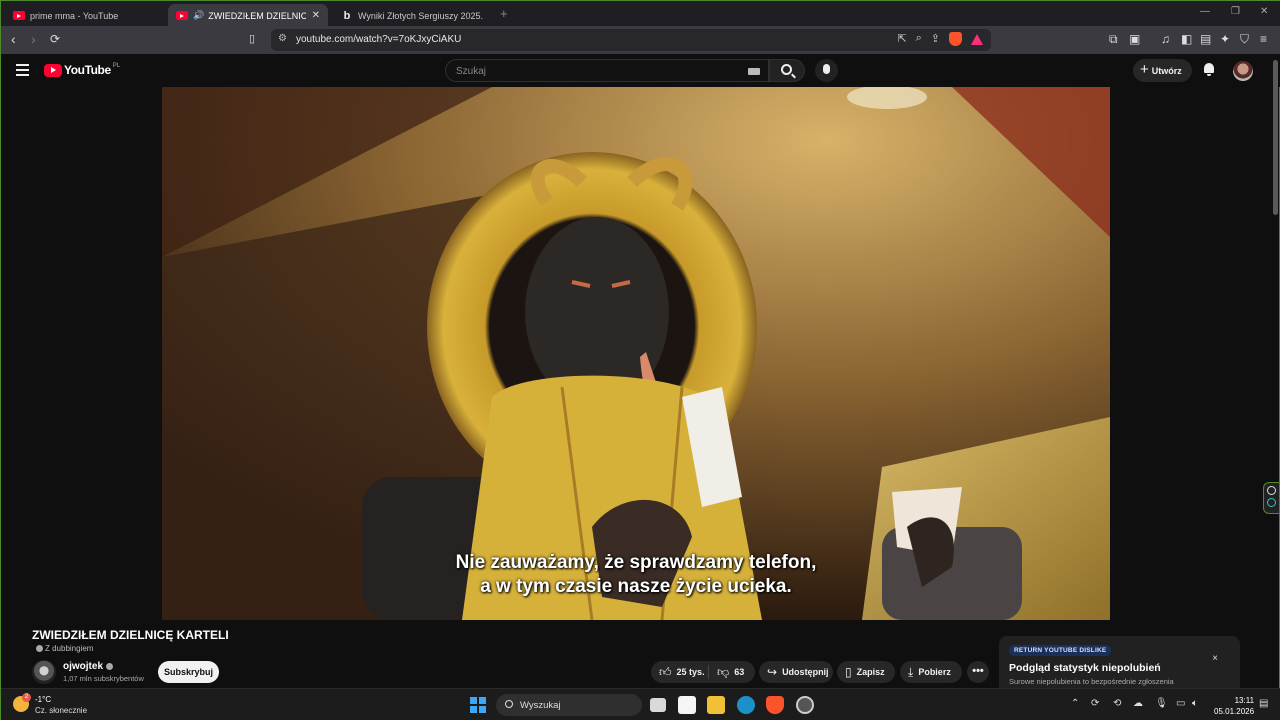 Image resolution: width=1280 pixels, height=720 pixels. Describe the element at coordinates (919, 39) in the screenshot. I see `zoom-icon: ⌕` at that location.